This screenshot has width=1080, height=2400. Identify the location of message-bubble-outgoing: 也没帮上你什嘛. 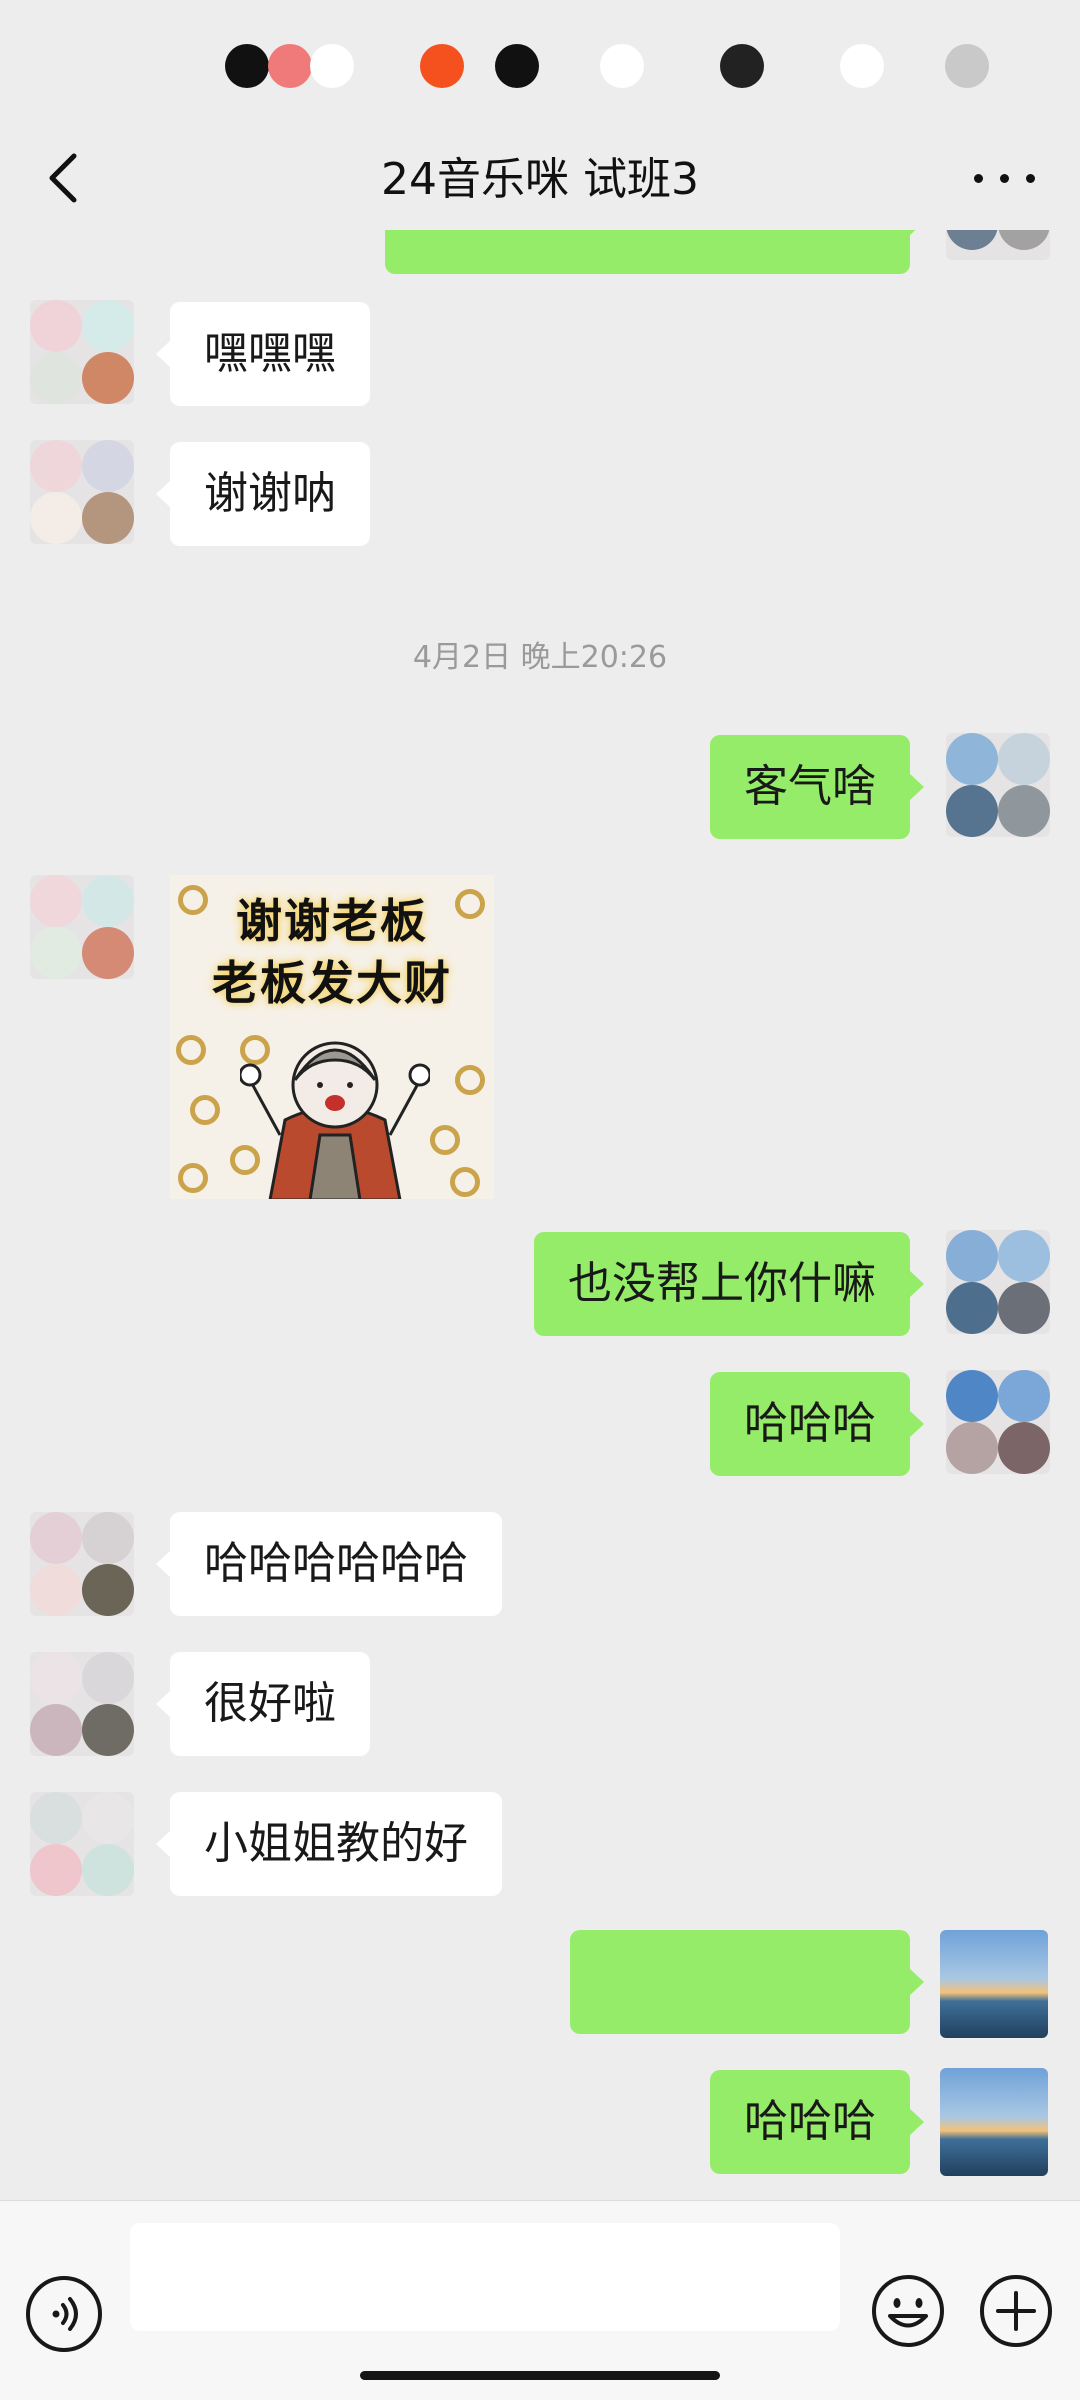
(729, 1284).